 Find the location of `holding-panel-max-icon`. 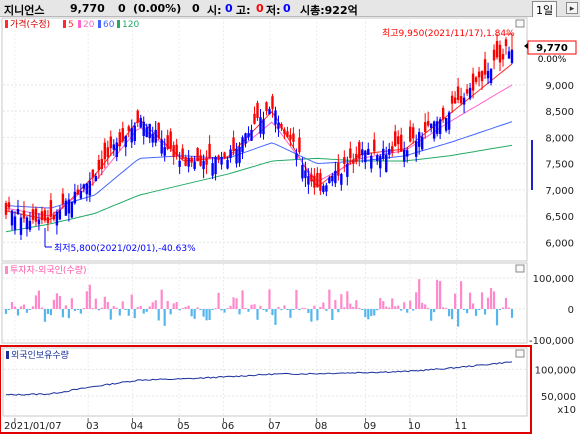

holding-panel-max-icon is located at coordinates (520, 353).